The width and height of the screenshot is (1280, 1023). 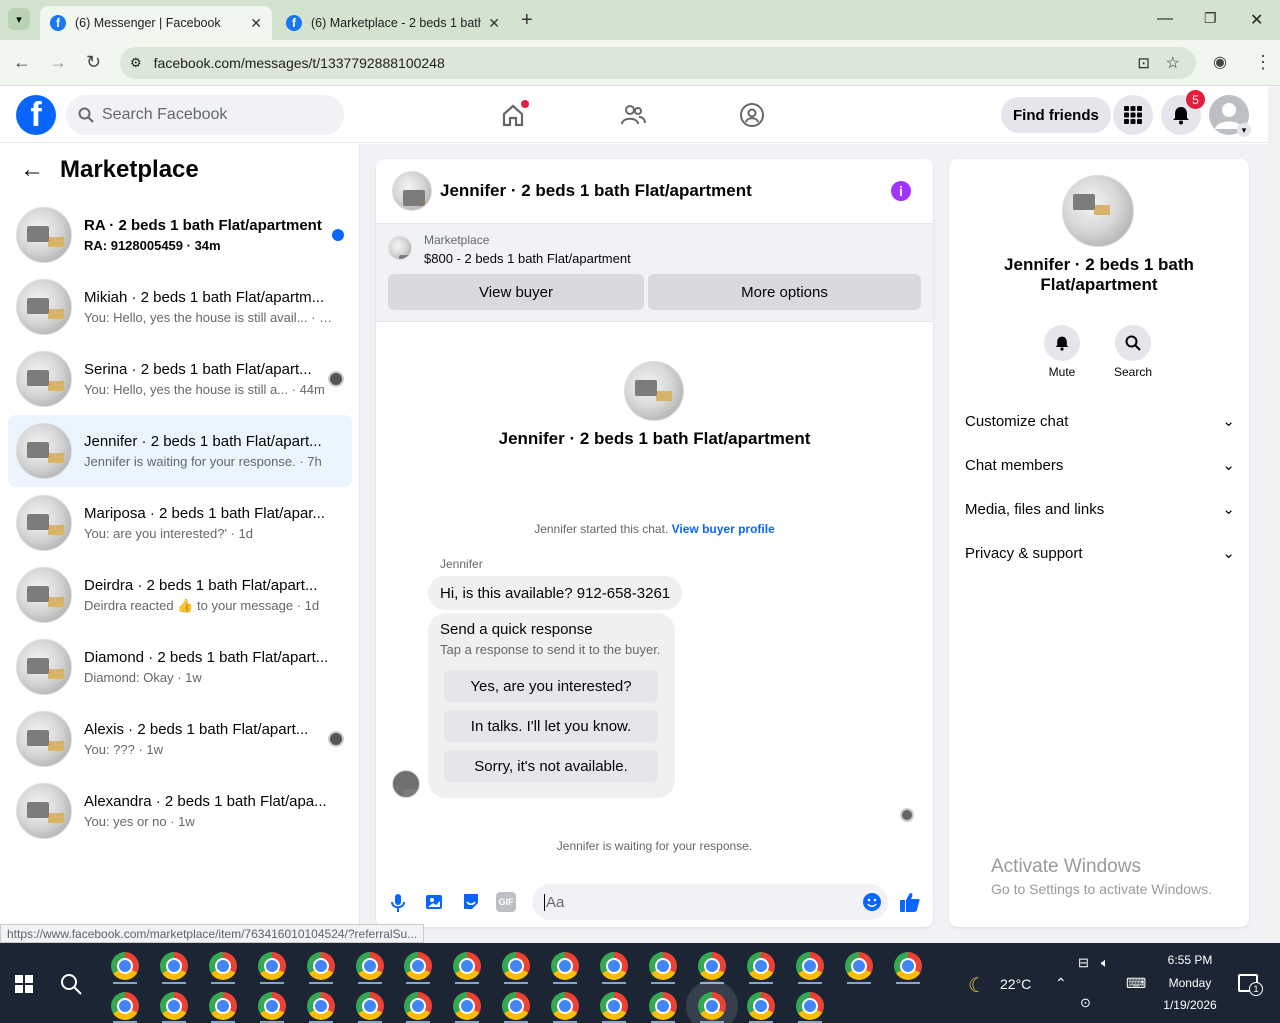 I want to click on volume-muted-icon: 🔈︎, so click(x=1105, y=963).